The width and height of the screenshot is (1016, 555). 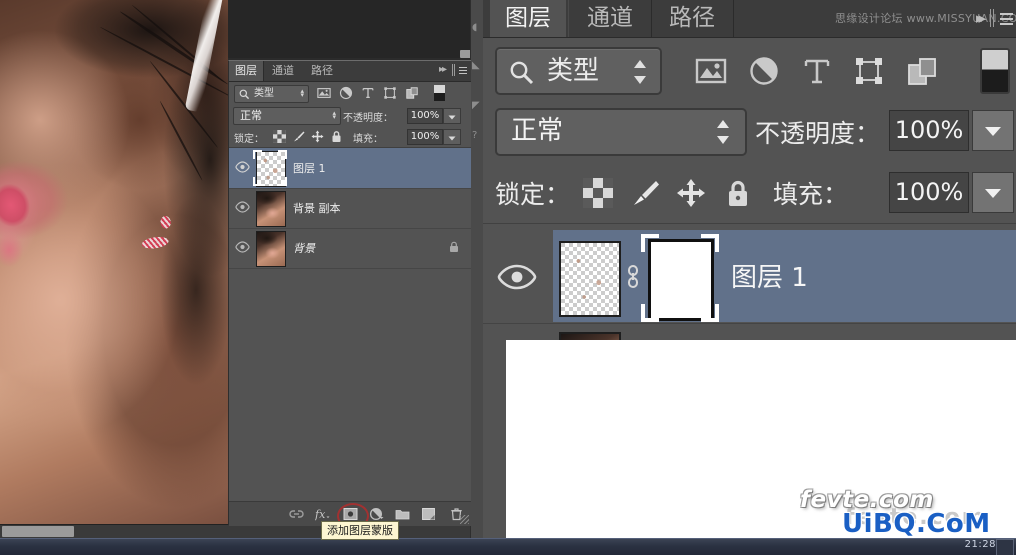 I want to click on opacity-dropdown-arrow-small, so click(x=452, y=116).